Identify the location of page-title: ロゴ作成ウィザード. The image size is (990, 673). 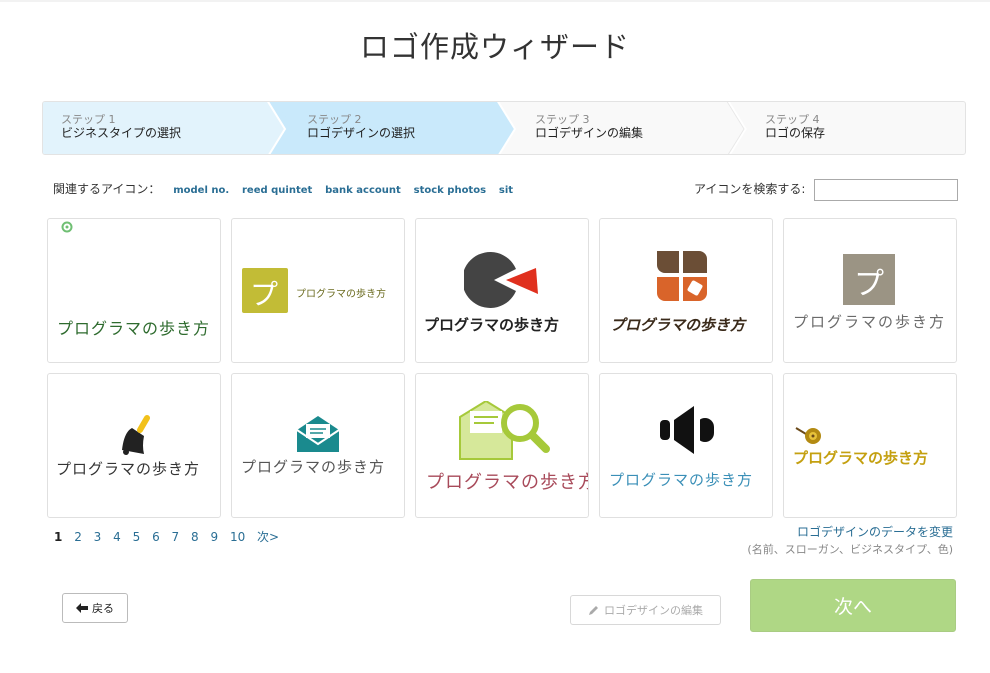
(494, 47).